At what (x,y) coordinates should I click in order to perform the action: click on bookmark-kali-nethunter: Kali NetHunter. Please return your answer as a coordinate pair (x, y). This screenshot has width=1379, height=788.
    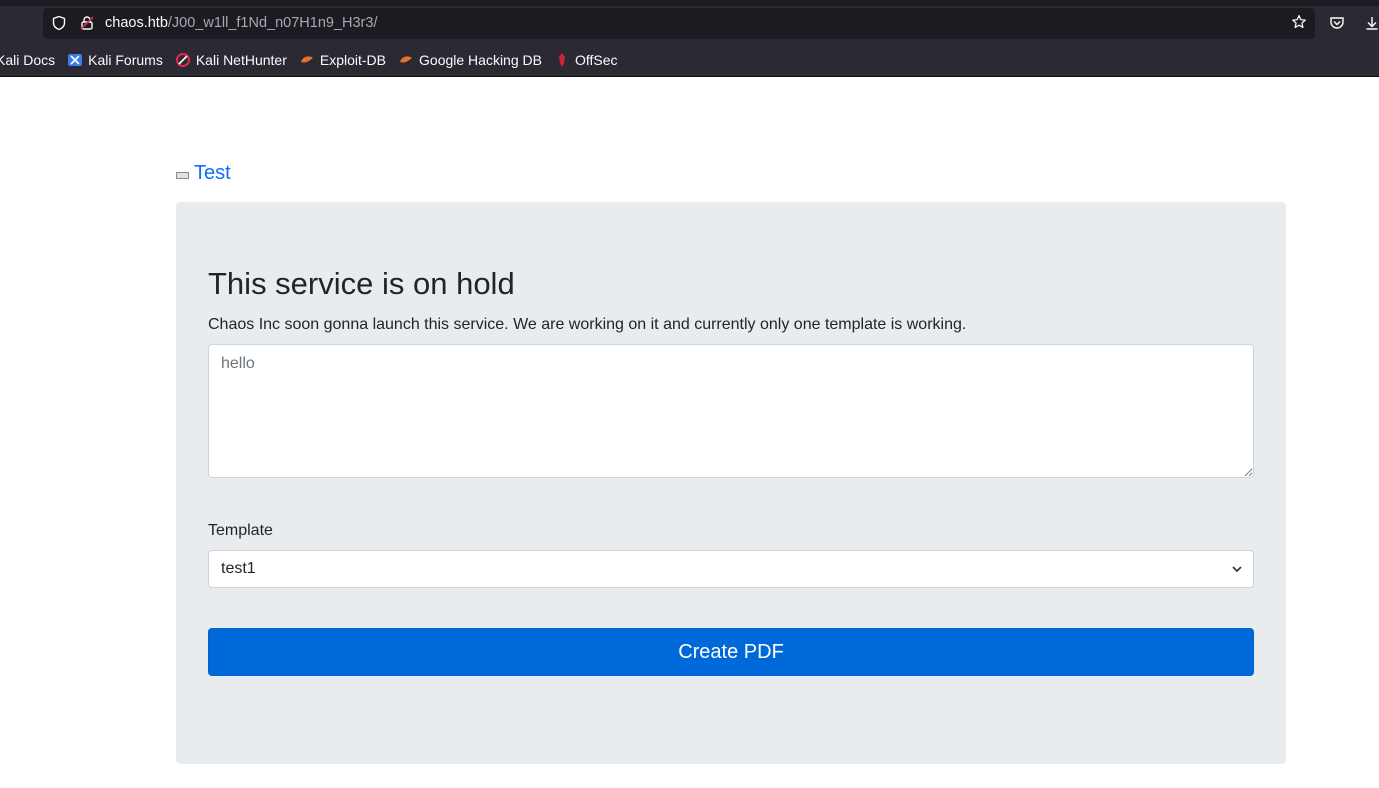
    Looking at the image, I should click on (231, 60).